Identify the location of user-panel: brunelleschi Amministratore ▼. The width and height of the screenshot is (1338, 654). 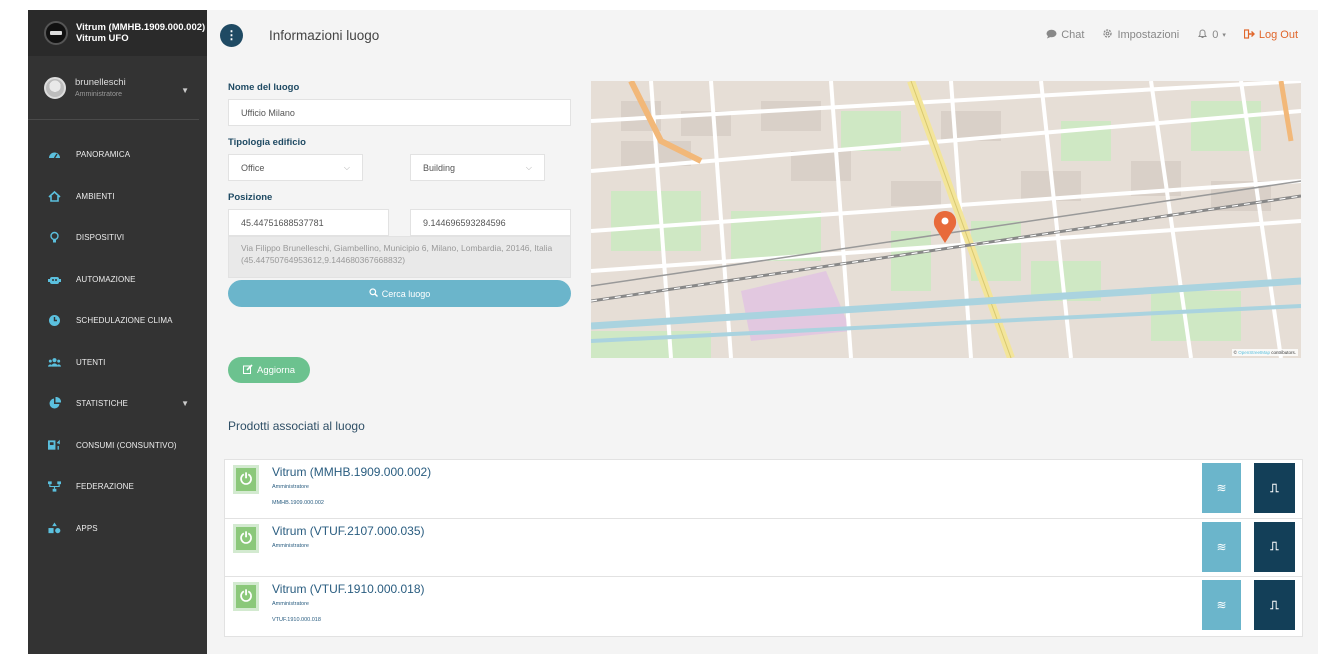
(113, 88).